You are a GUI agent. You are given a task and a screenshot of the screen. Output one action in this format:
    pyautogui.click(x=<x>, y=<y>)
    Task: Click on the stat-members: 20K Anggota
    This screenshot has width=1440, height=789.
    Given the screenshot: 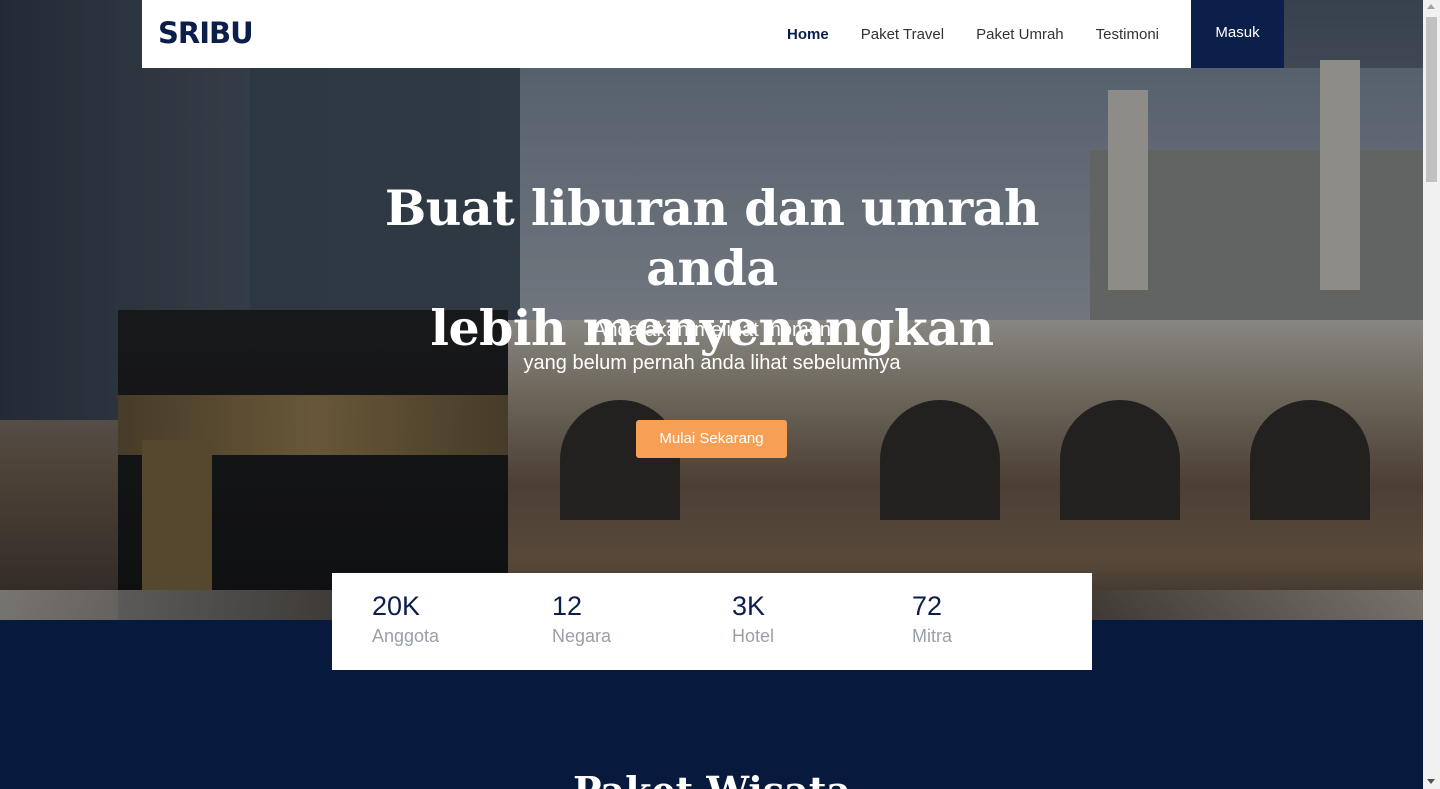 What is the action you would take?
    pyautogui.click(x=462, y=621)
    